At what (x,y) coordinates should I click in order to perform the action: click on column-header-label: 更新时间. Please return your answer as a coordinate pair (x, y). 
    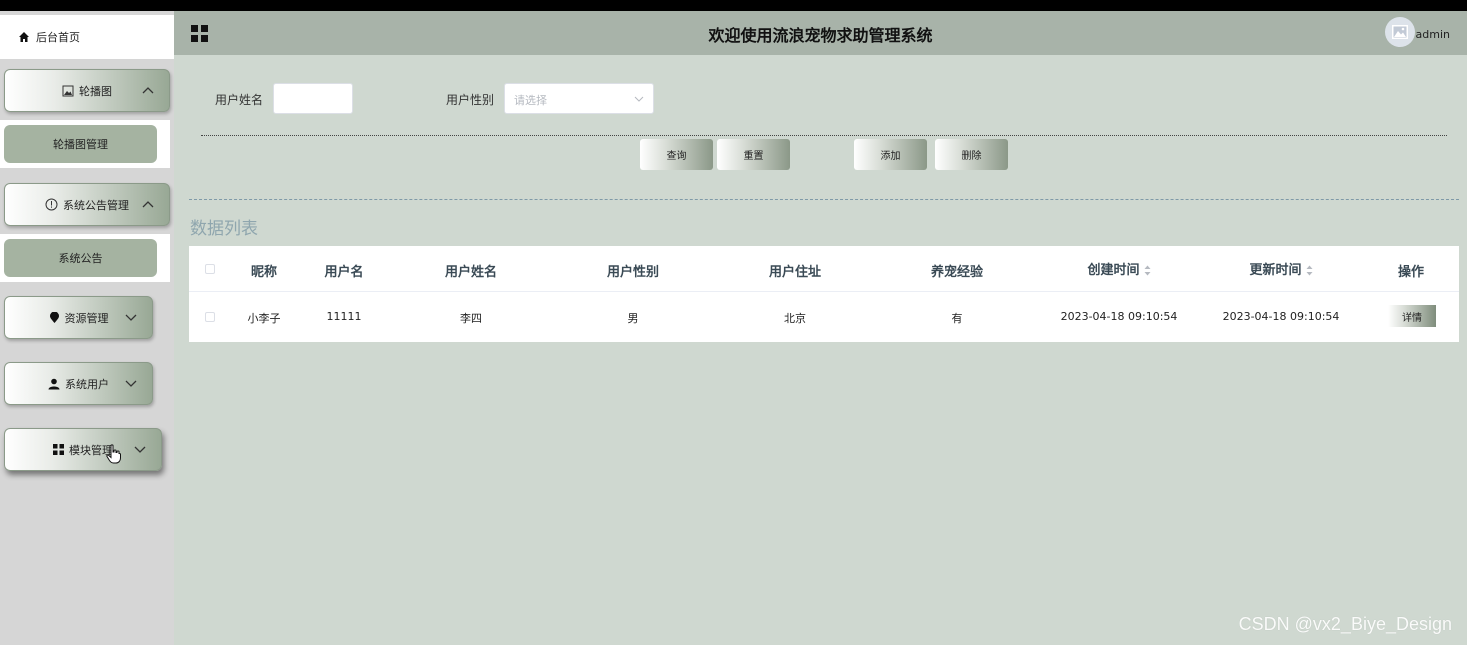
    Looking at the image, I should click on (1275, 270).